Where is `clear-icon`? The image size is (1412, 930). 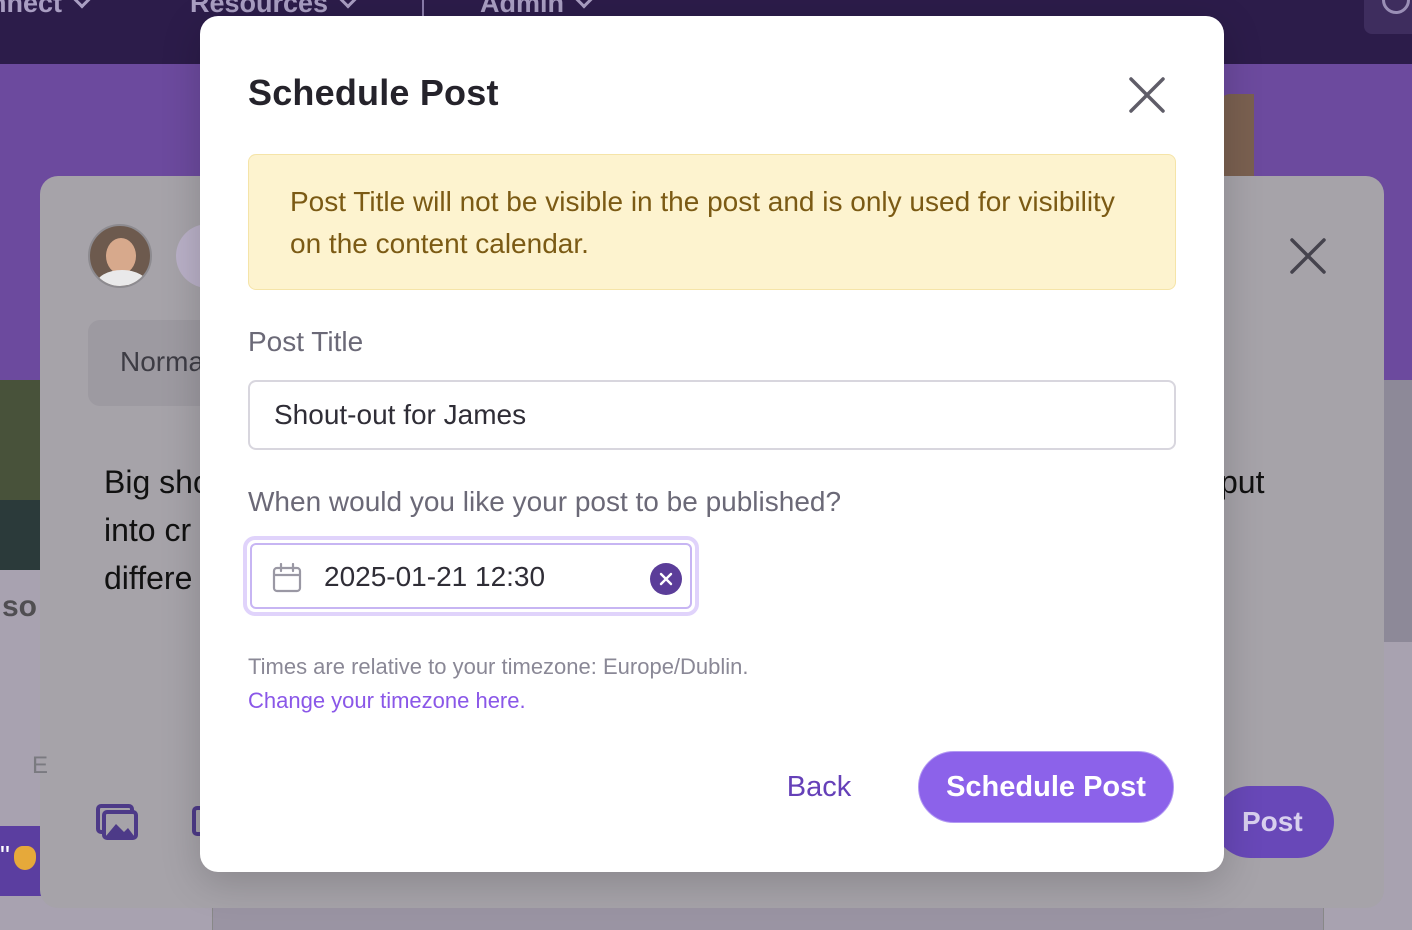
clear-icon is located at coordinates (666, 579).